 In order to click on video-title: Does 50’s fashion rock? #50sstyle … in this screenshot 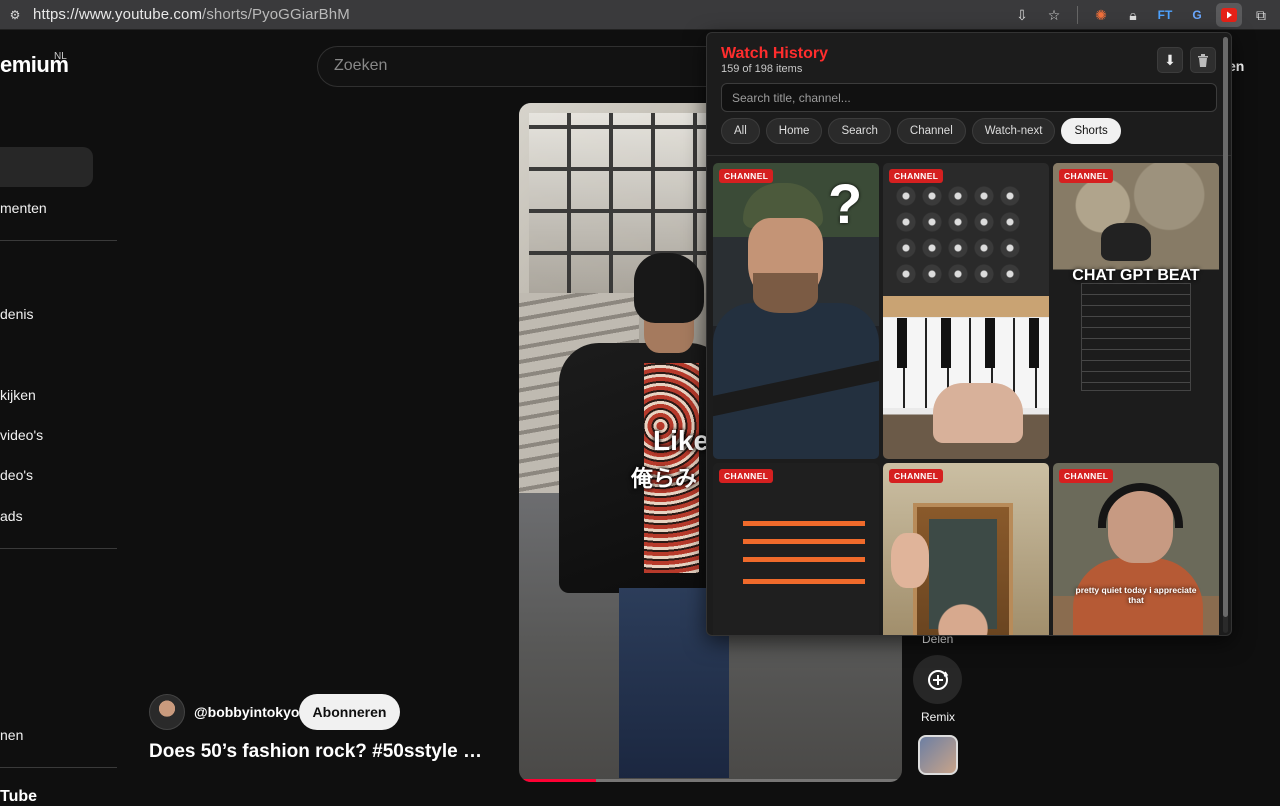, I will do `click(315, 752)`.